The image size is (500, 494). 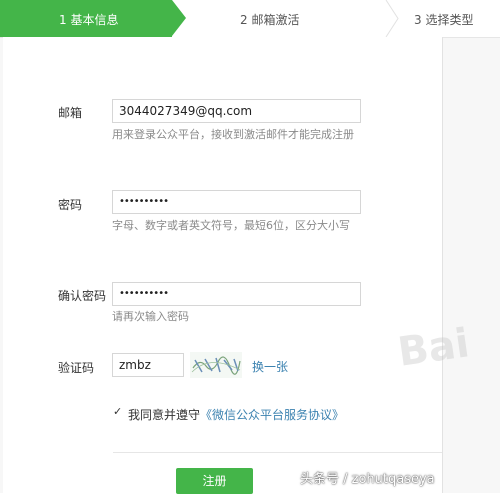 I want to click on agree-text: 我同意并遵守《微信公众平台服务协议》, so click(x=236, y=414).